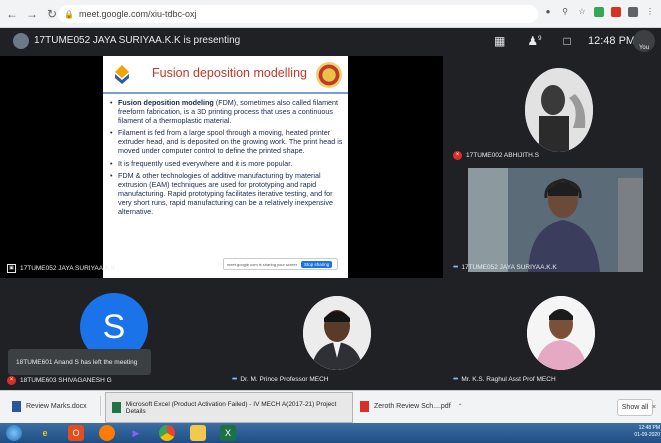 This screenshot has height=443, width=661. Describe the element at coordinates (68, 268) in the screenshot. I see `presenter-name: 17TUME052 JAYA SURIYAA.K.K` at that location.